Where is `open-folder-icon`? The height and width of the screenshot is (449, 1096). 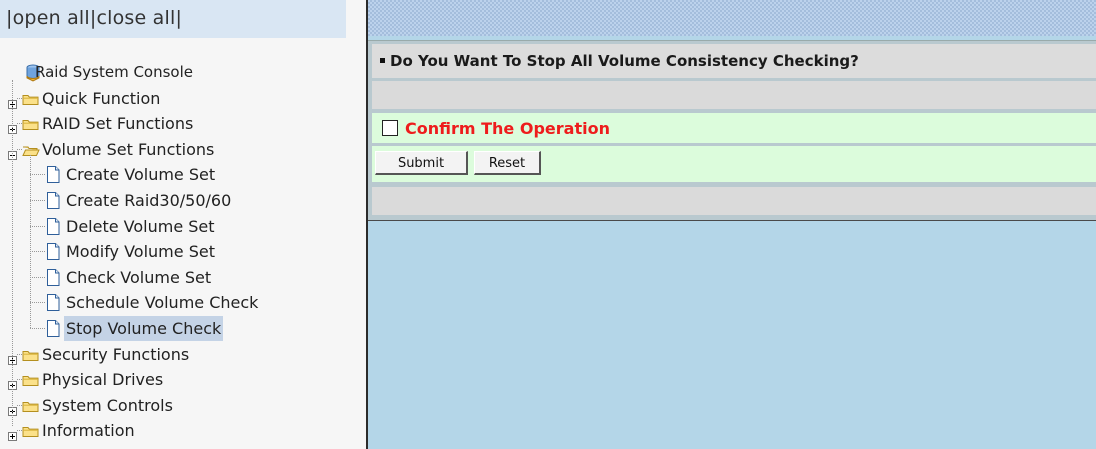
open-folder-icon is located at coordinates (31, 151).